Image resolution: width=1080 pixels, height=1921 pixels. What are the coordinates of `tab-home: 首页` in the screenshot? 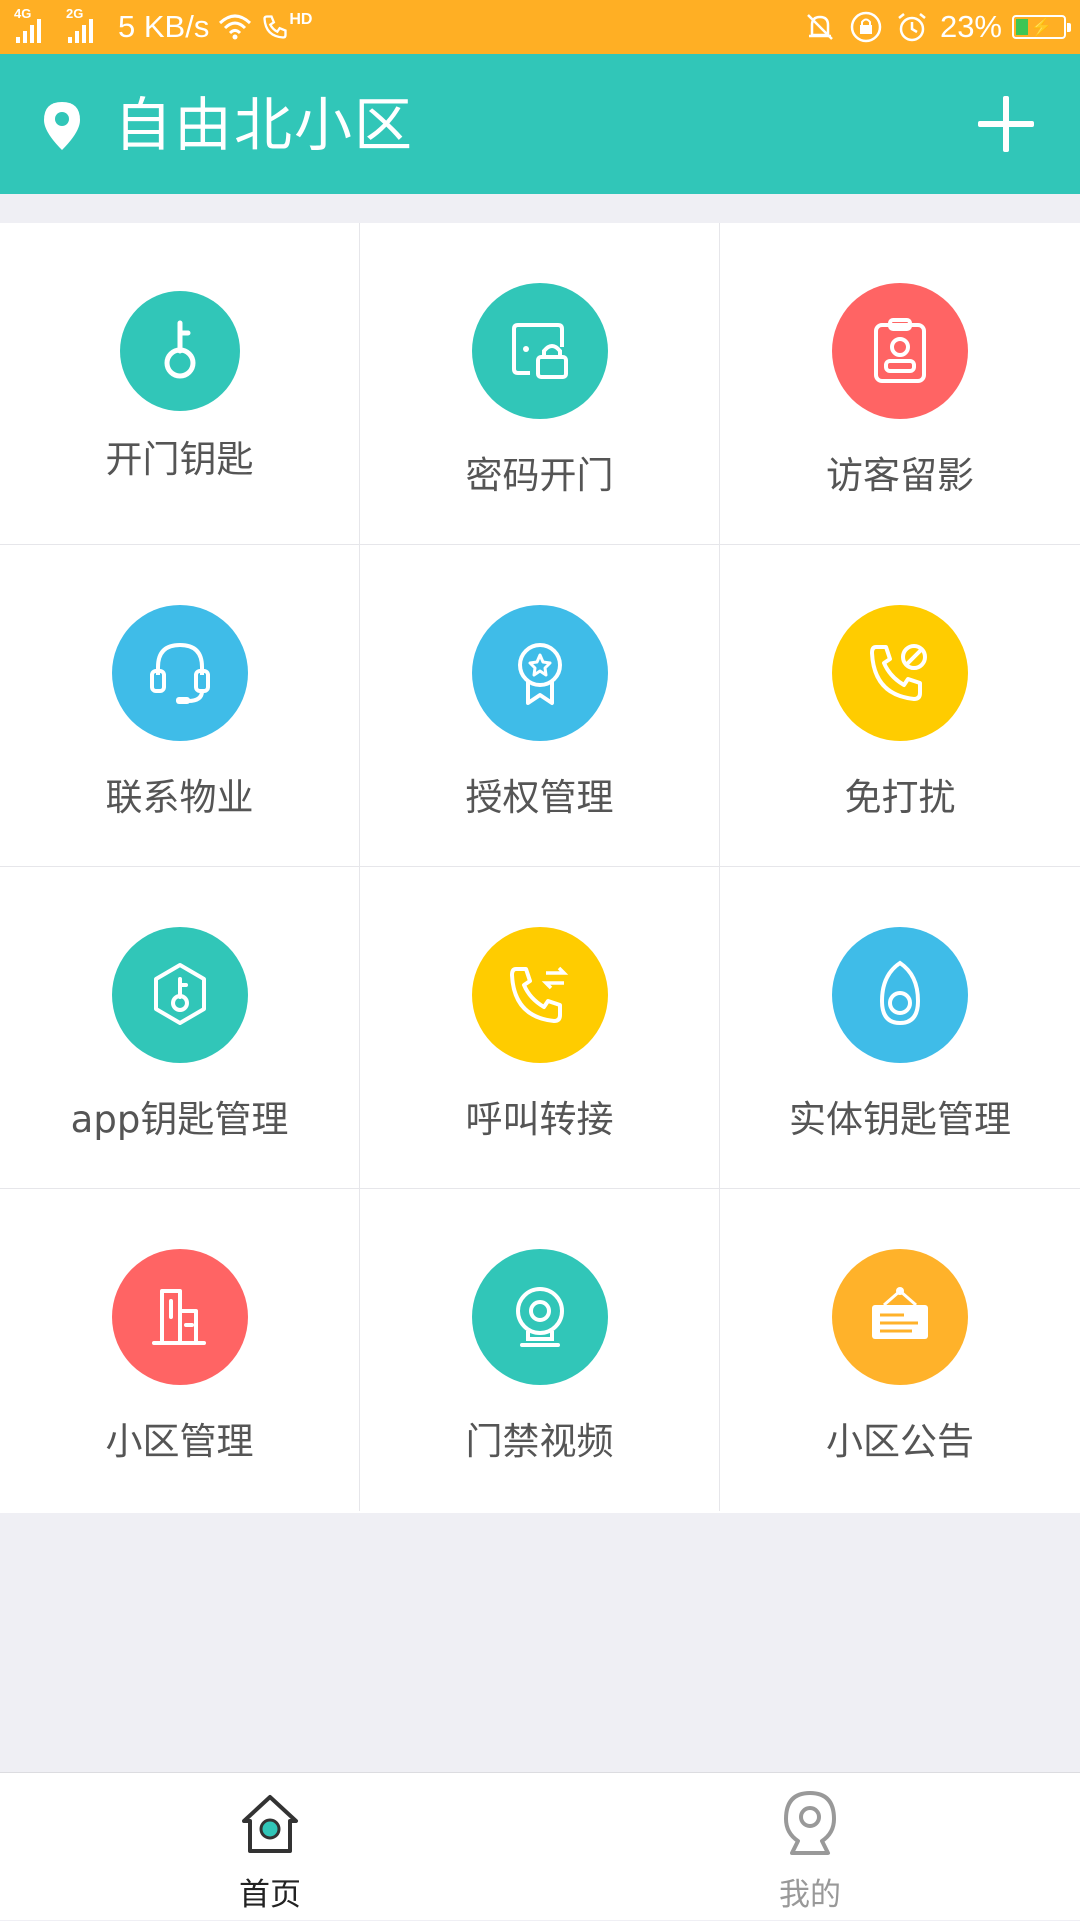 It's located at (270, 1847).